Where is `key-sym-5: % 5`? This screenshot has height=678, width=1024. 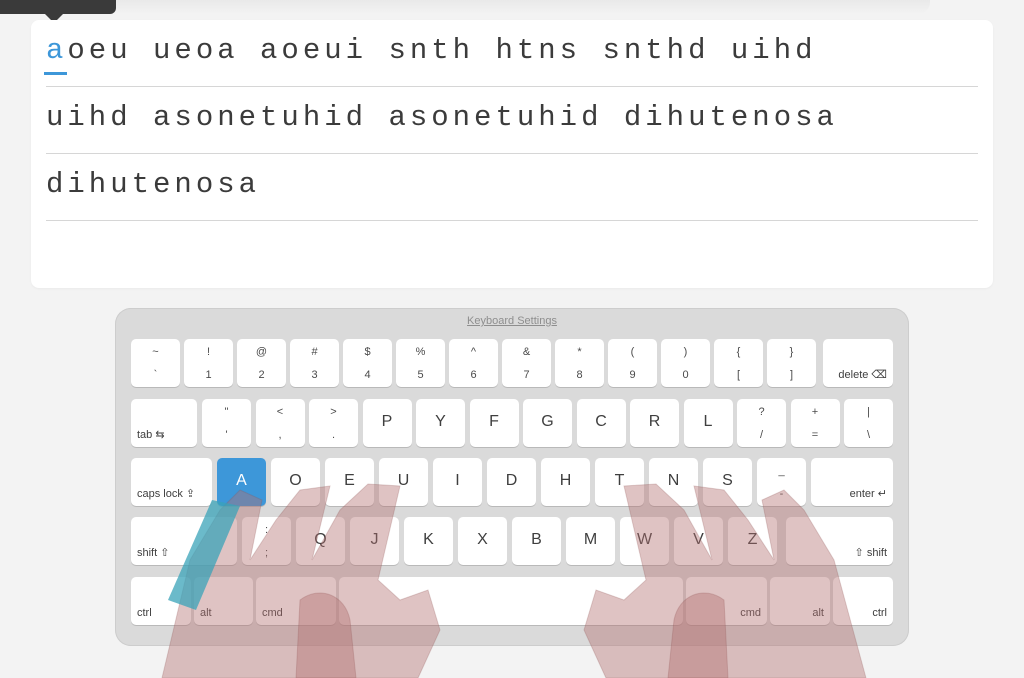 key-sym-5: % 5 is located at coordinates (420, 363).